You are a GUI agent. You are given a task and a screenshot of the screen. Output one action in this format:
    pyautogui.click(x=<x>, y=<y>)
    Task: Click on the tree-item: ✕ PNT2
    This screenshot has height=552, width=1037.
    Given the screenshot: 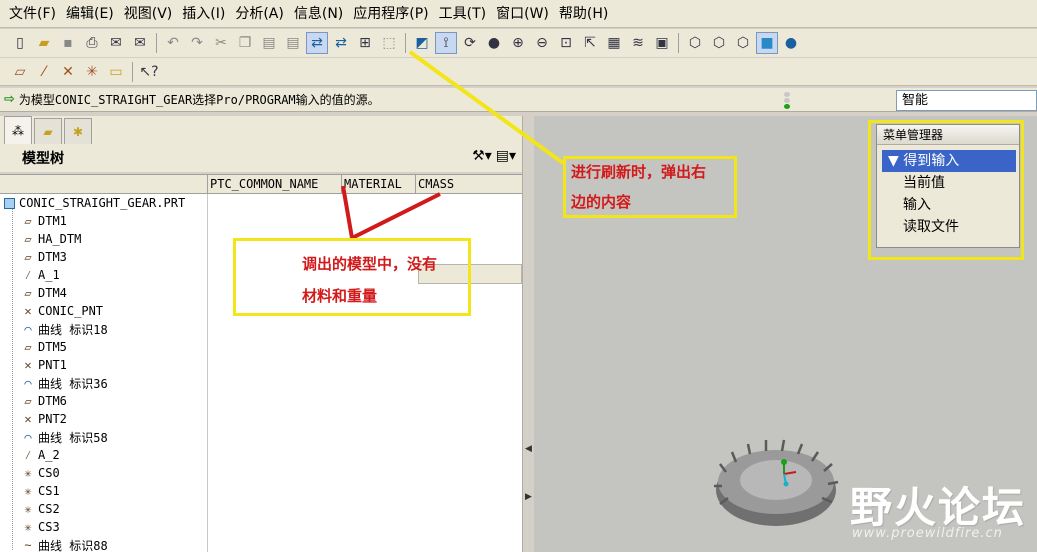 What is the action you would take?
    pyautogui.click(x=43, y=419)
    